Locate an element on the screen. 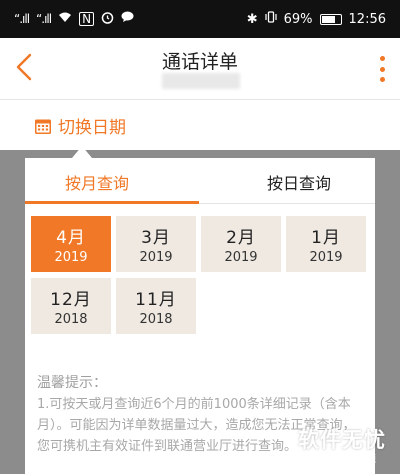 This screenshot has width=400, height=474. month-cell-2018-11: 11月 2018 is located at coordinates (156, 306).